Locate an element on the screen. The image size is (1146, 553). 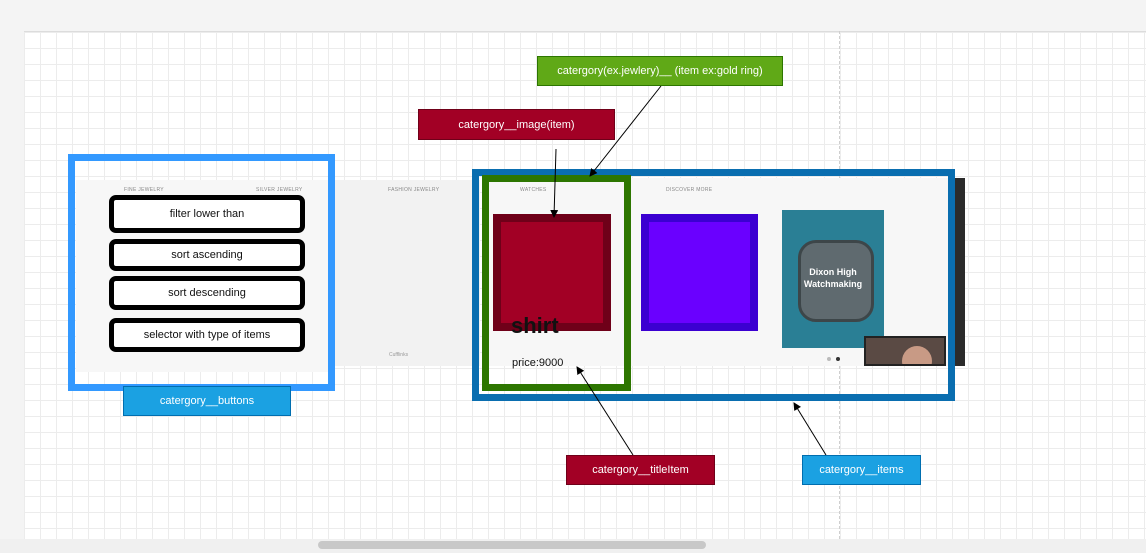
label-category-items: catergory__items is located at coordinates (861, 470).